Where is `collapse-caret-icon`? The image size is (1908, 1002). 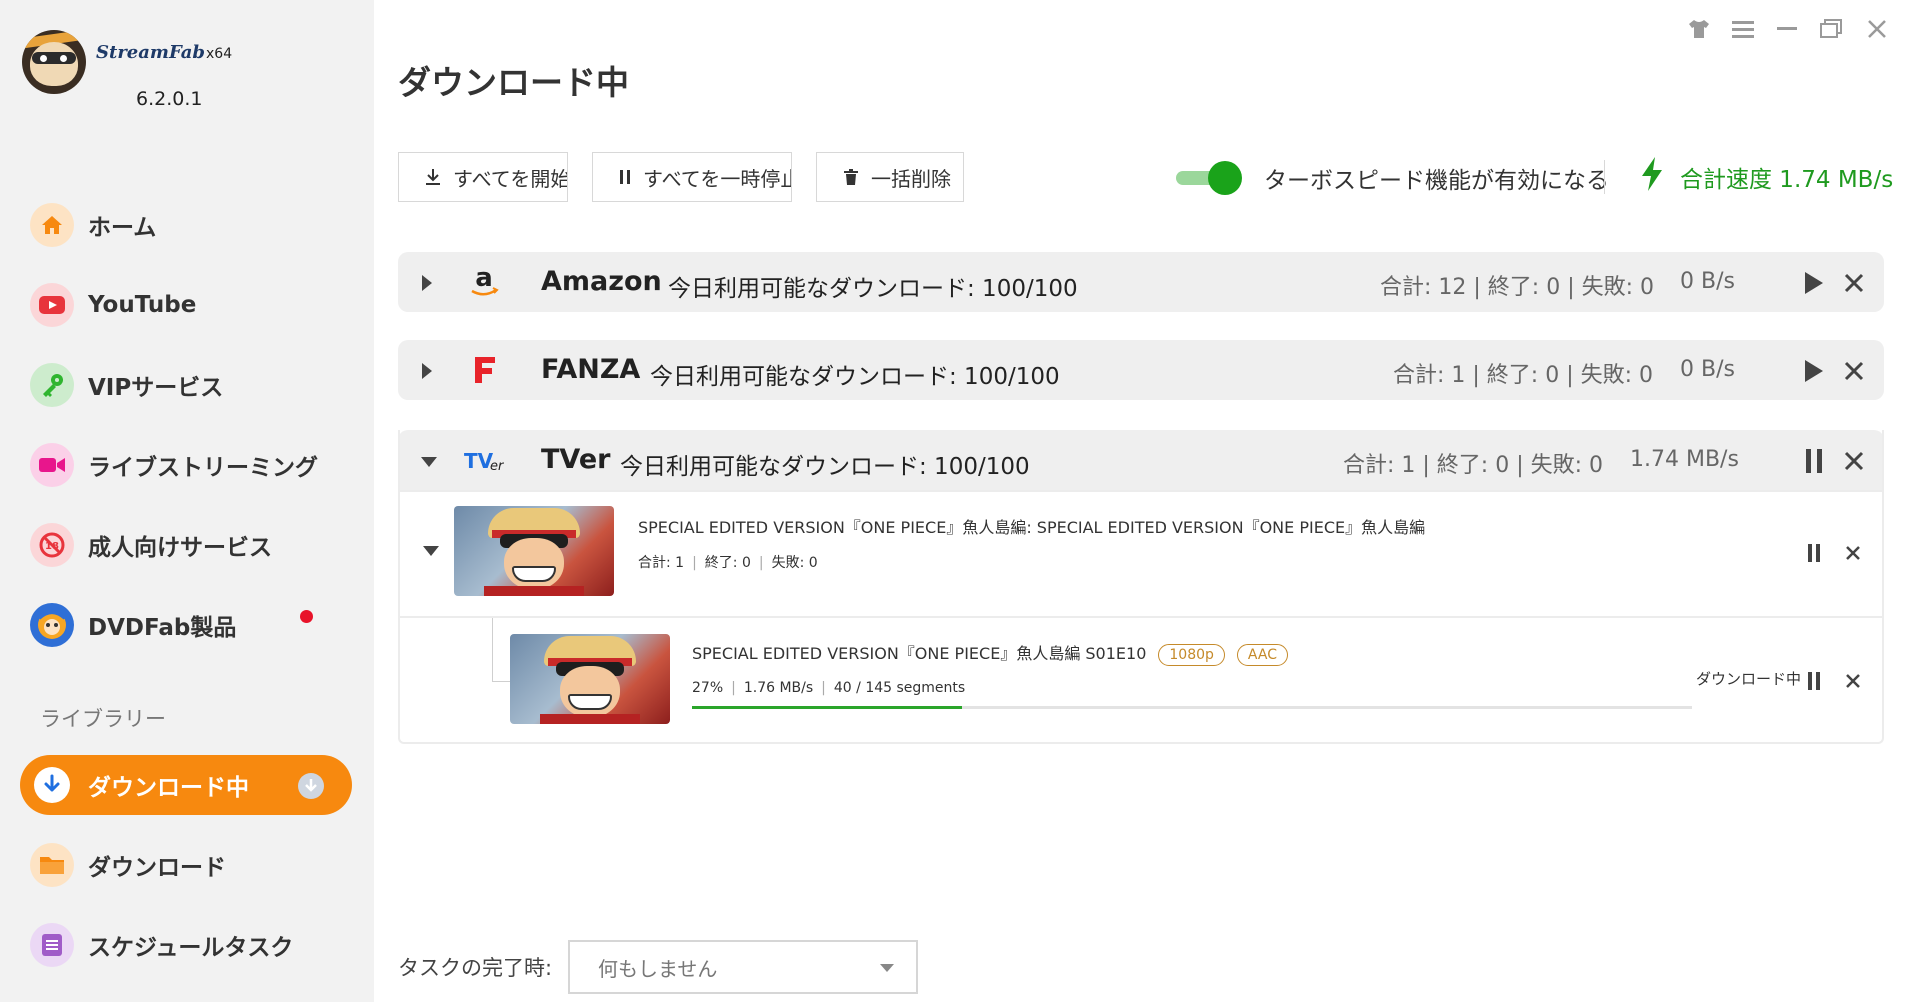
collapse-caret-icon is located at coordinates (431, 551).